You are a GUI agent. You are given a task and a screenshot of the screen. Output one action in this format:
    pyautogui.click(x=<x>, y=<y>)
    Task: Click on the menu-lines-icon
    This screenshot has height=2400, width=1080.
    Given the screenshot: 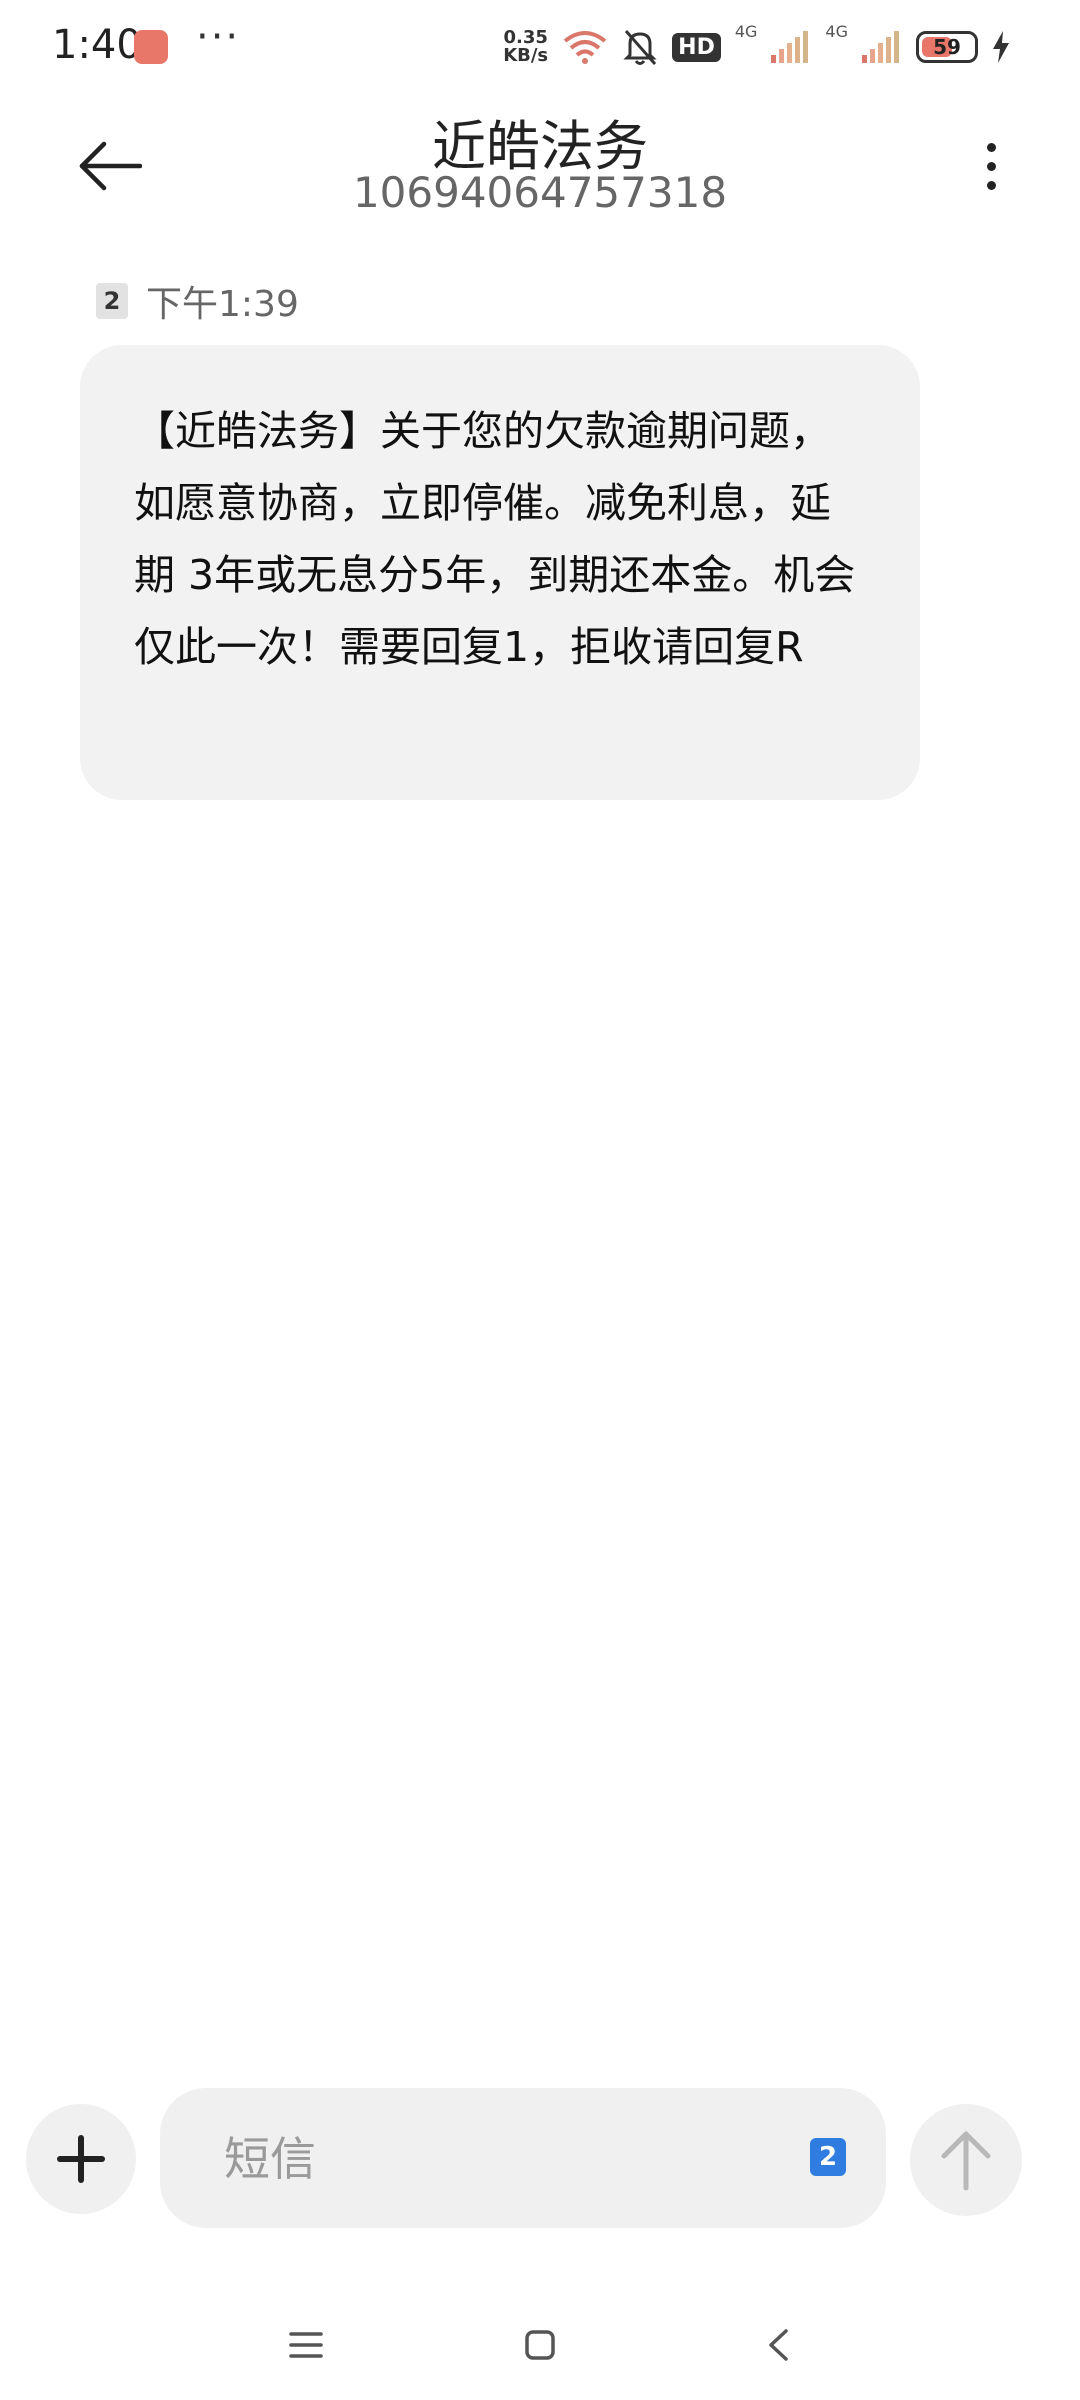 What is the action you would take?
    pyautogui.click(x=306, y=2345)
    